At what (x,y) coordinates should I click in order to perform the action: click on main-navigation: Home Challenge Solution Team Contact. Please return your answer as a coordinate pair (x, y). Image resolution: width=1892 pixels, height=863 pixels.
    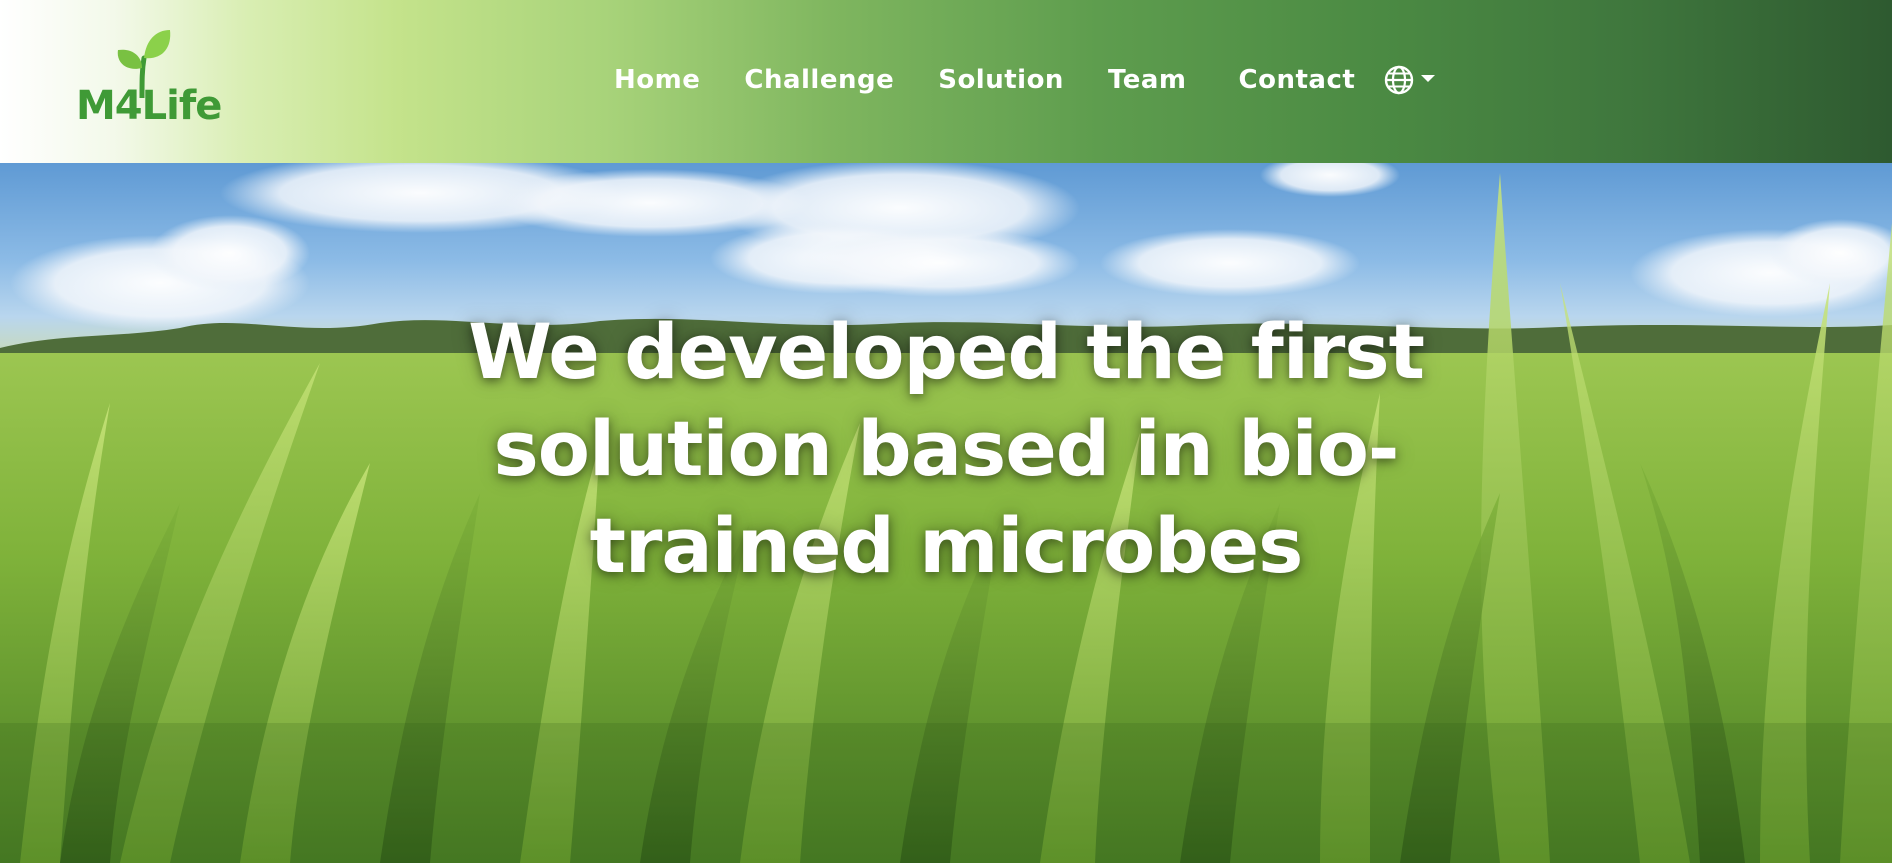
    Looking at the image, I should click on (1025, 80).